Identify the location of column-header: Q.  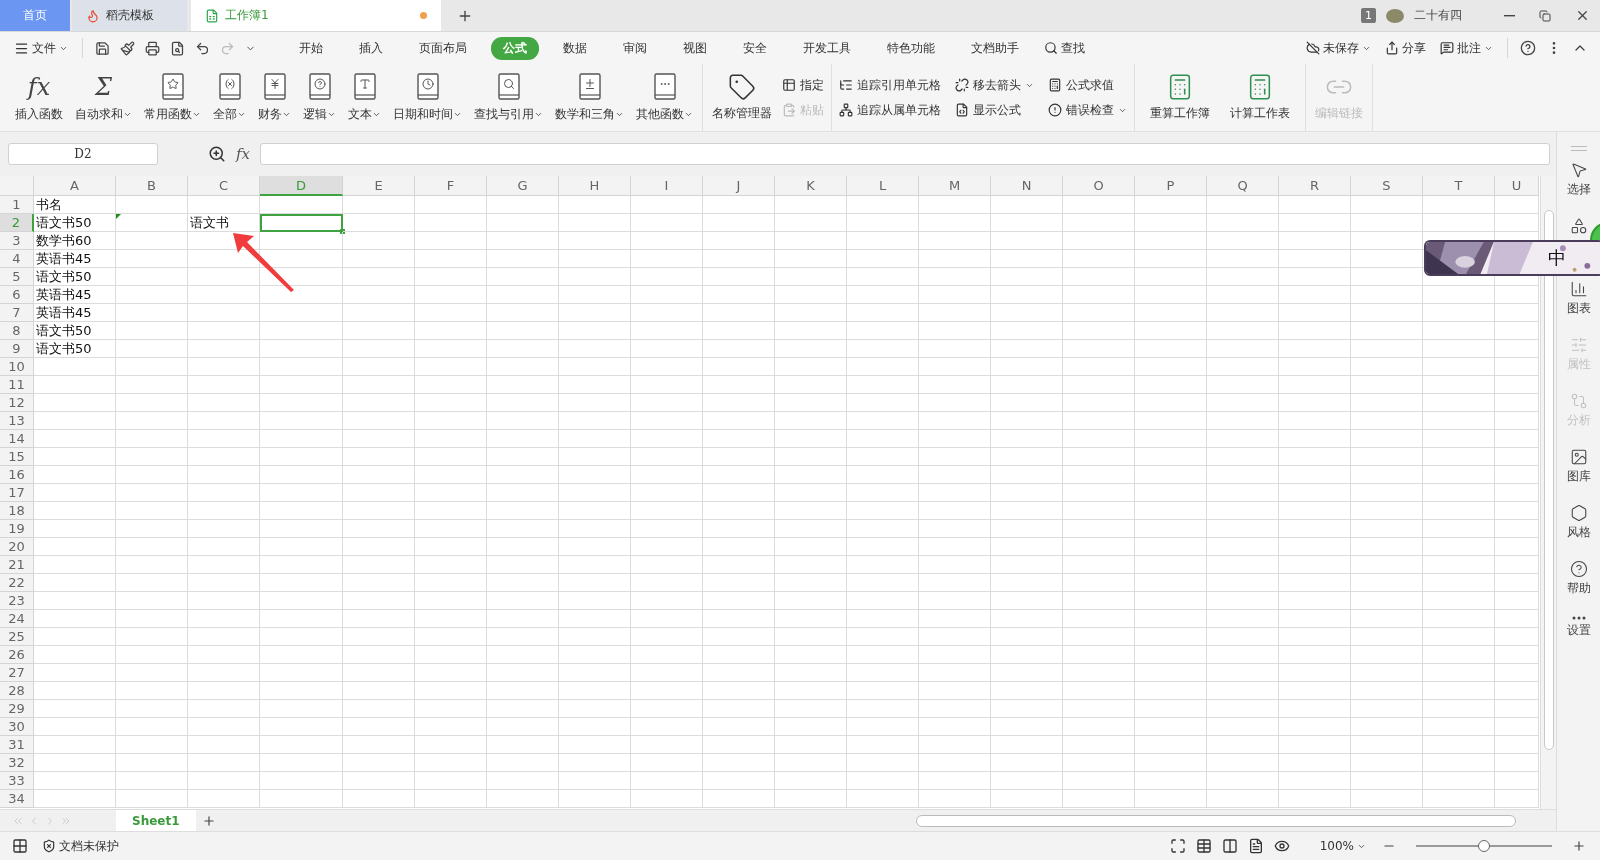
(1243, 186).